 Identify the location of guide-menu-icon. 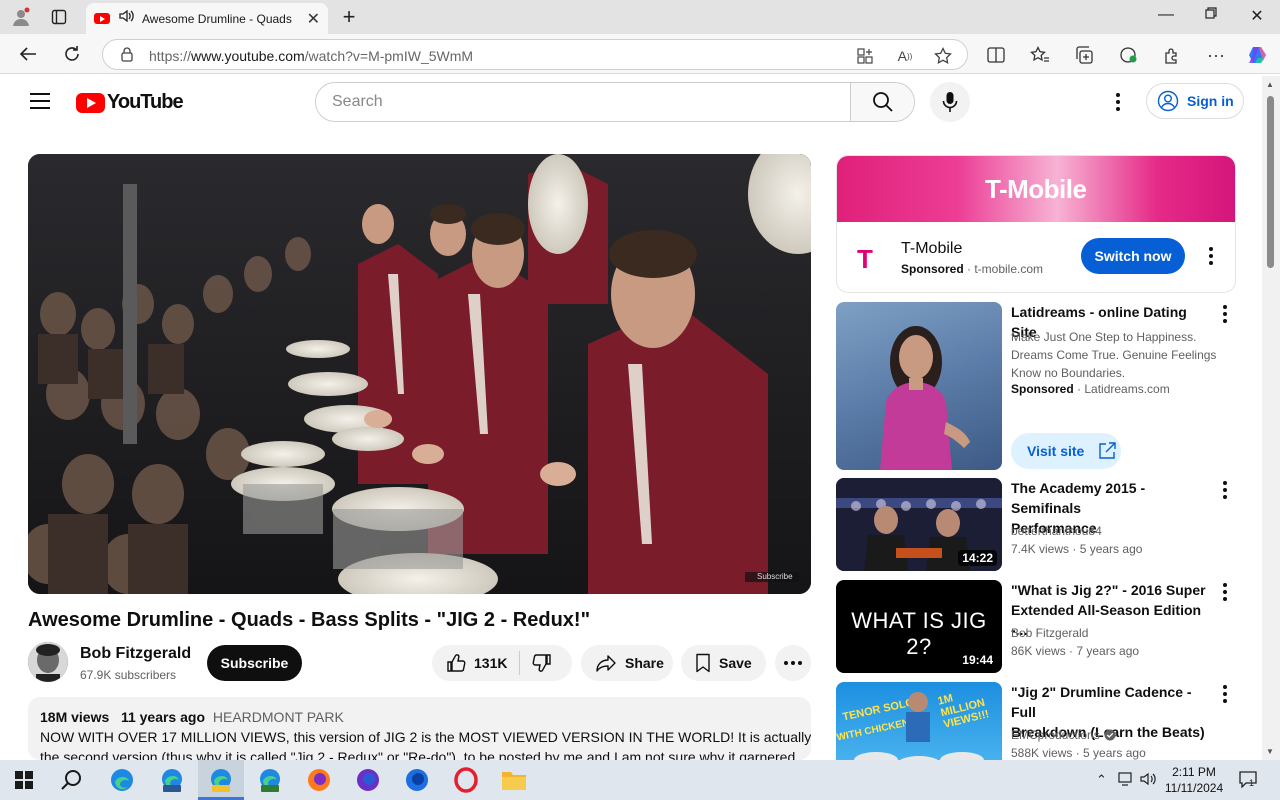
(40, 101).